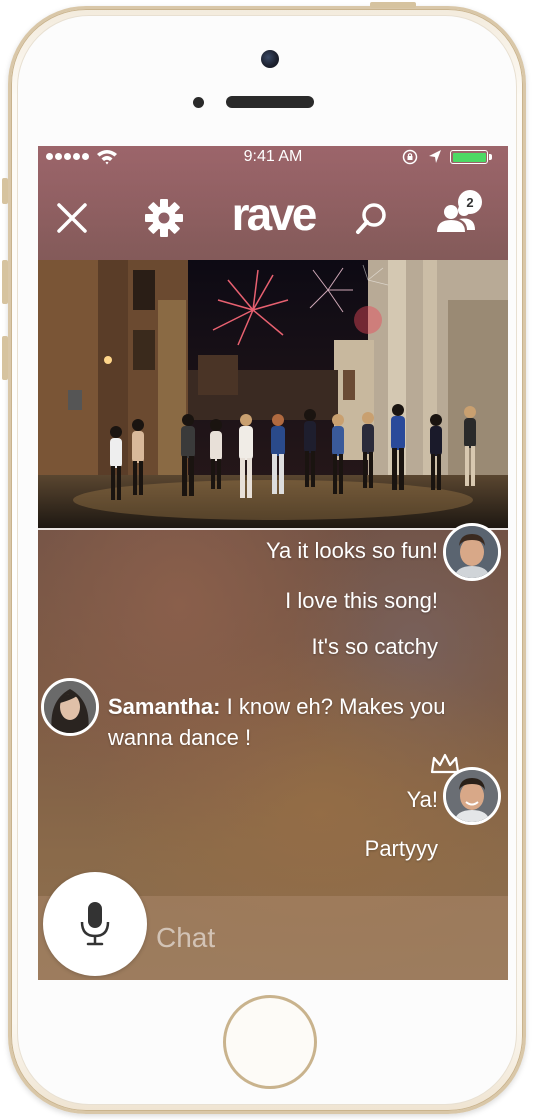 This screenshot has height=1120, width=534. I want to click on rave-logo: rave, so click(276, 216).